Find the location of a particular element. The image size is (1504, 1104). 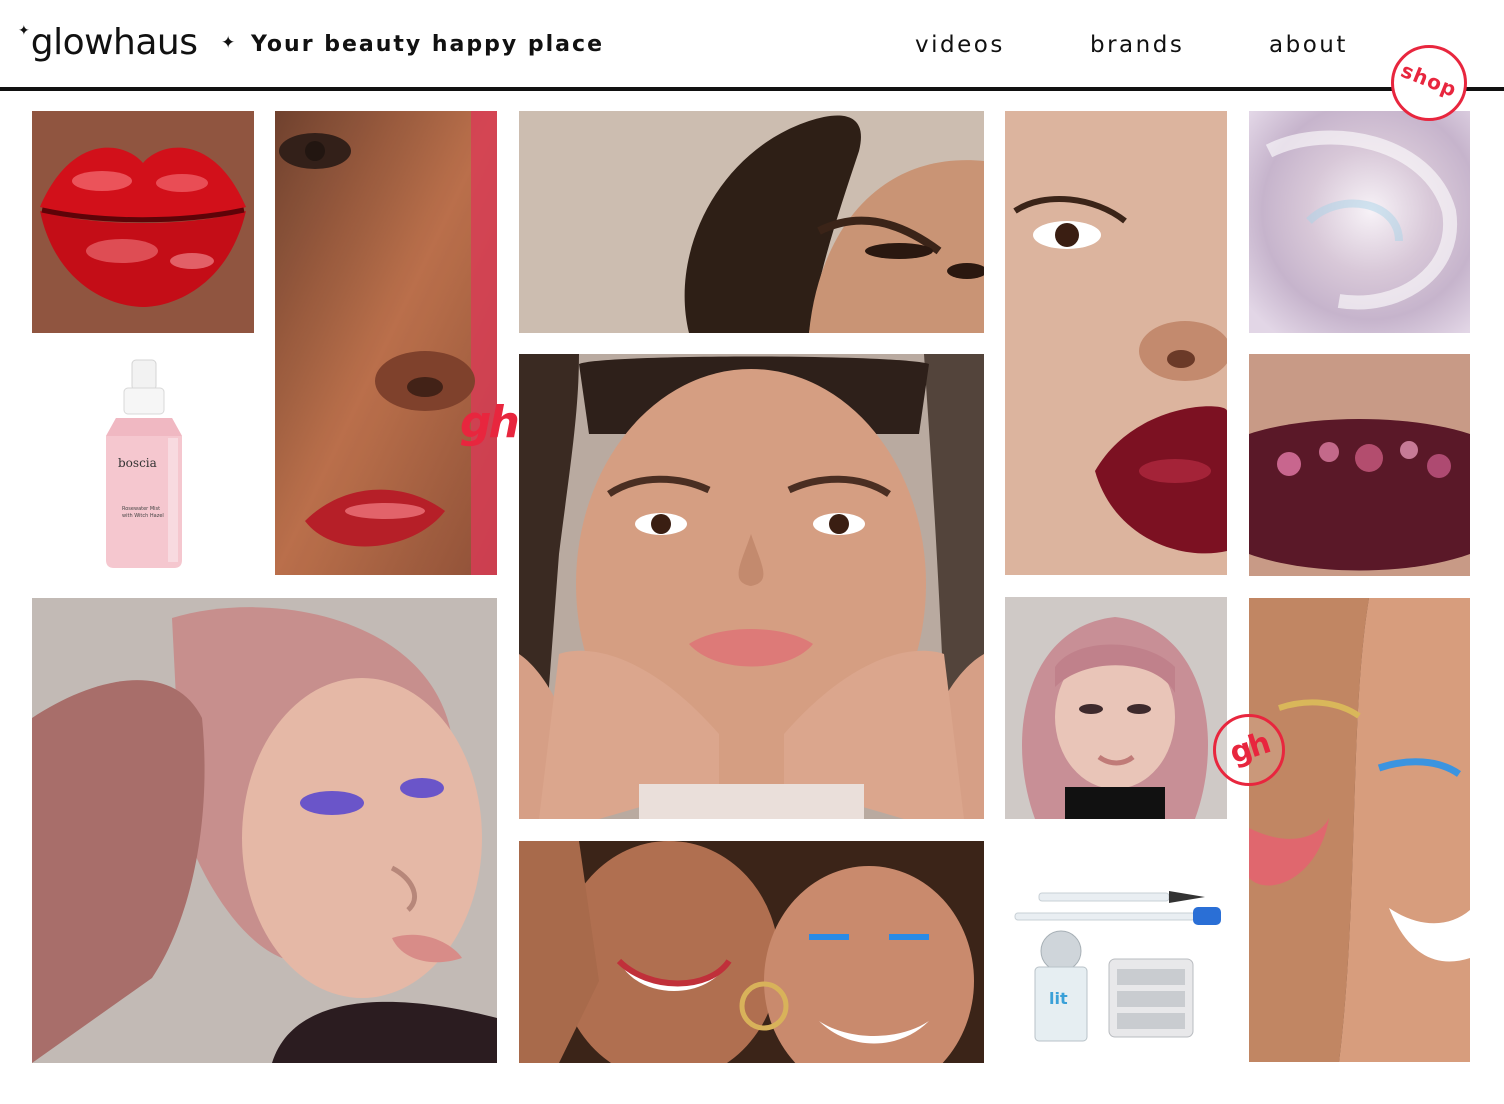

tile-pink-bangs-portrait is located at coordinates (1116, 708).